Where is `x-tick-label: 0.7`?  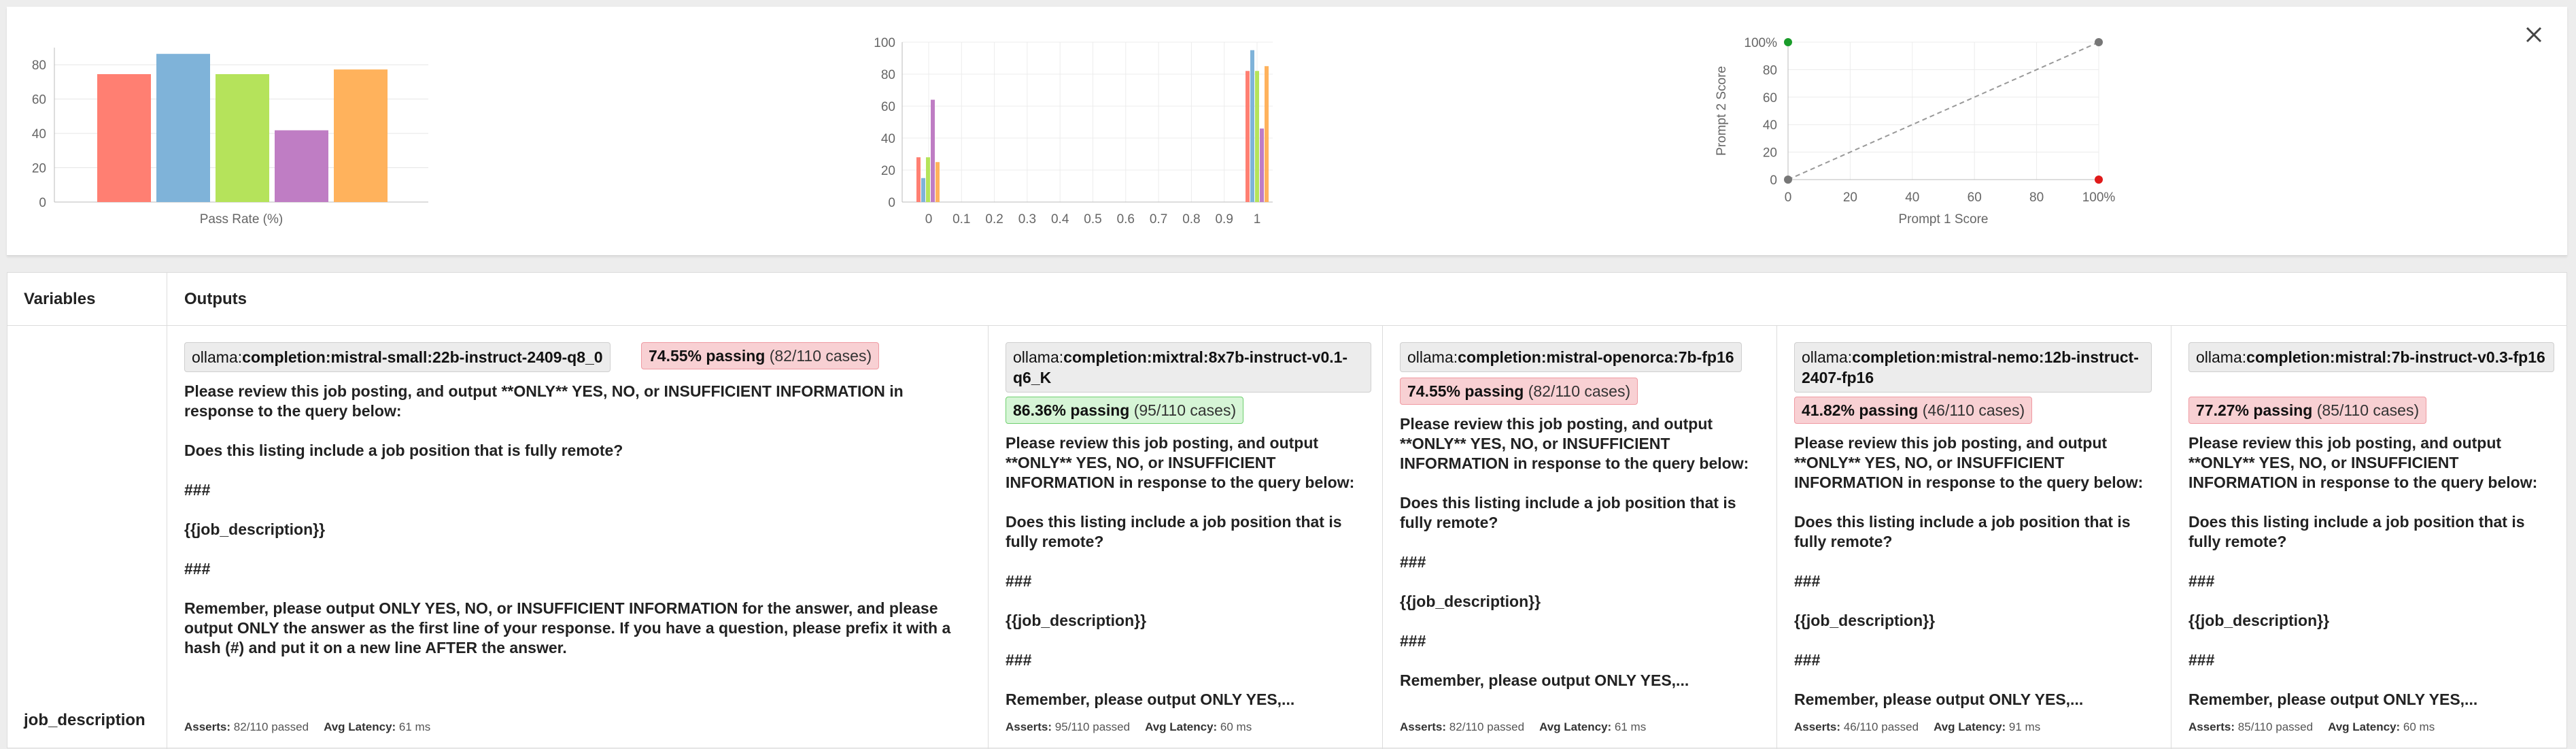 x-tick-label: 0.7 is located at coordinates (1158, 220).